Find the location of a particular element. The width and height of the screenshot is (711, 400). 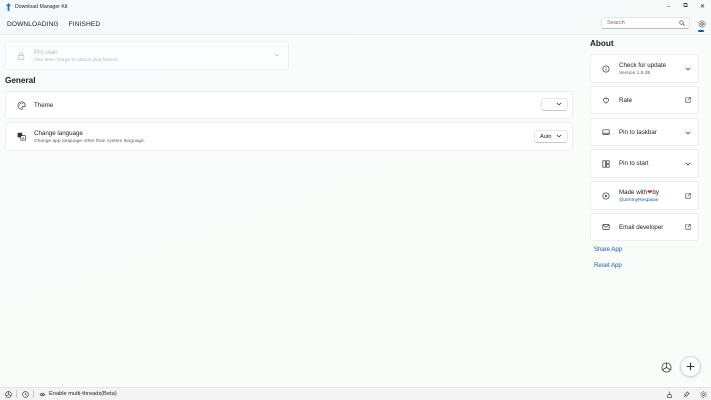

mail-icon is located at coordinates (606, 227).